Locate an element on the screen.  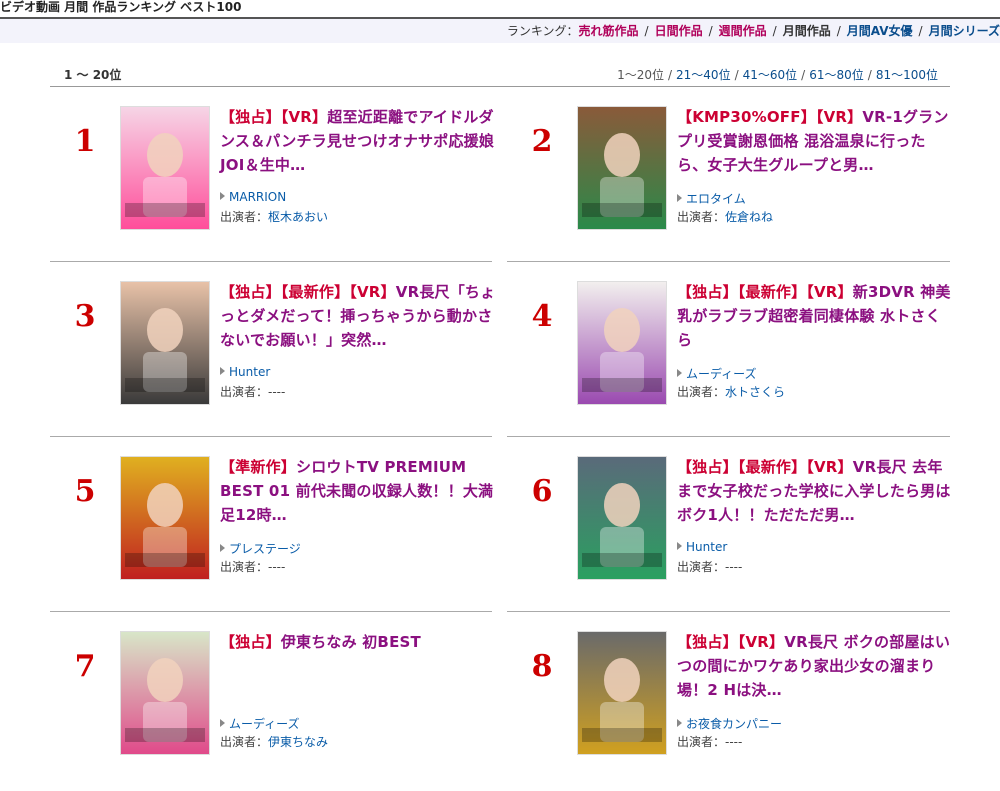
cast-link: 枢木あおい is located at coordinates (298, 217).